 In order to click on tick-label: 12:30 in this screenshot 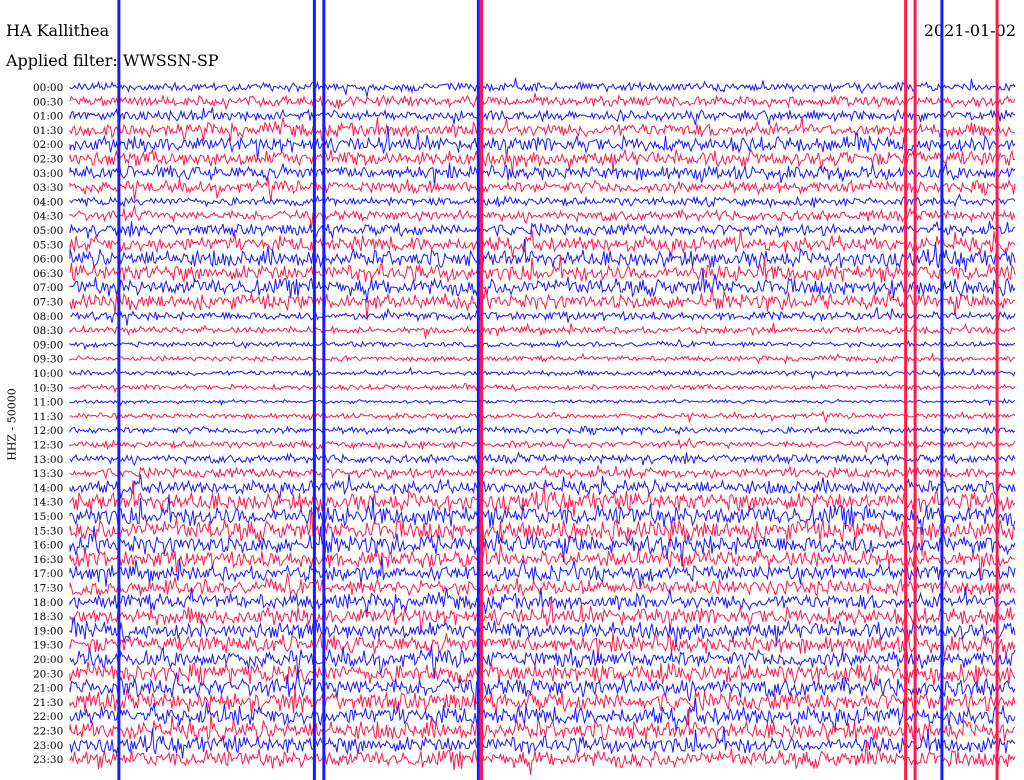, I will do `click(48, 446)`.